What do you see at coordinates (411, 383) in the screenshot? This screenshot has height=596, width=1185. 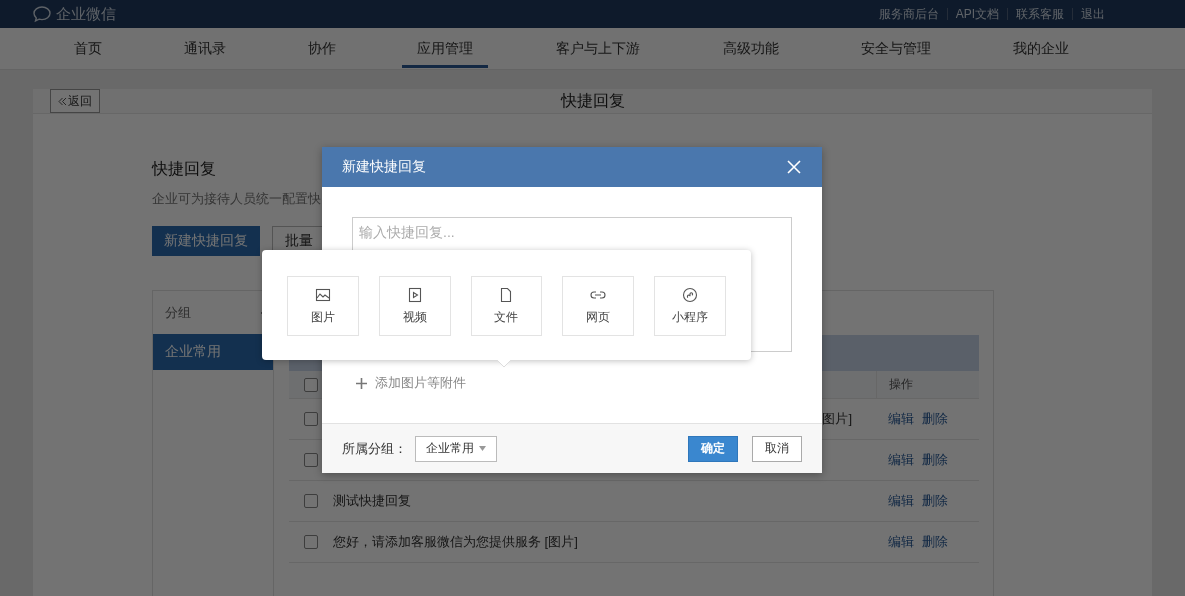 I see `add-attachment-button: 添加图片等附件` at bounding box center [411, 383].